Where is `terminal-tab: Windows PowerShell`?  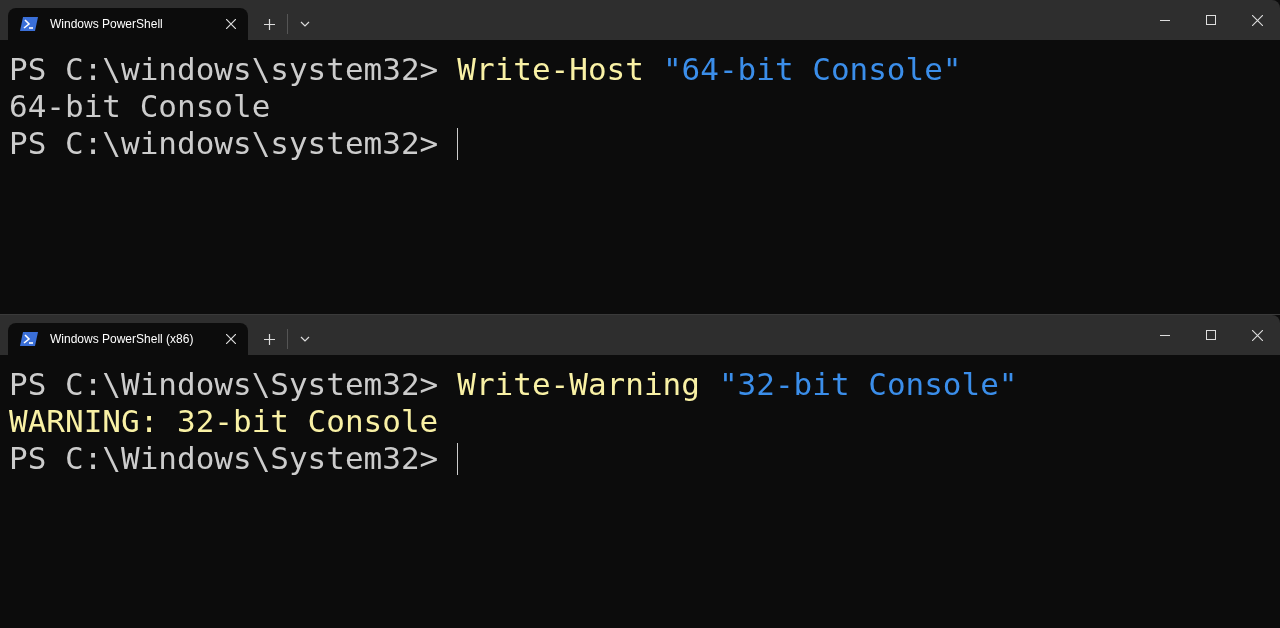
terminal-tab: Windows PowerShell is located at coordinates (128, 24).